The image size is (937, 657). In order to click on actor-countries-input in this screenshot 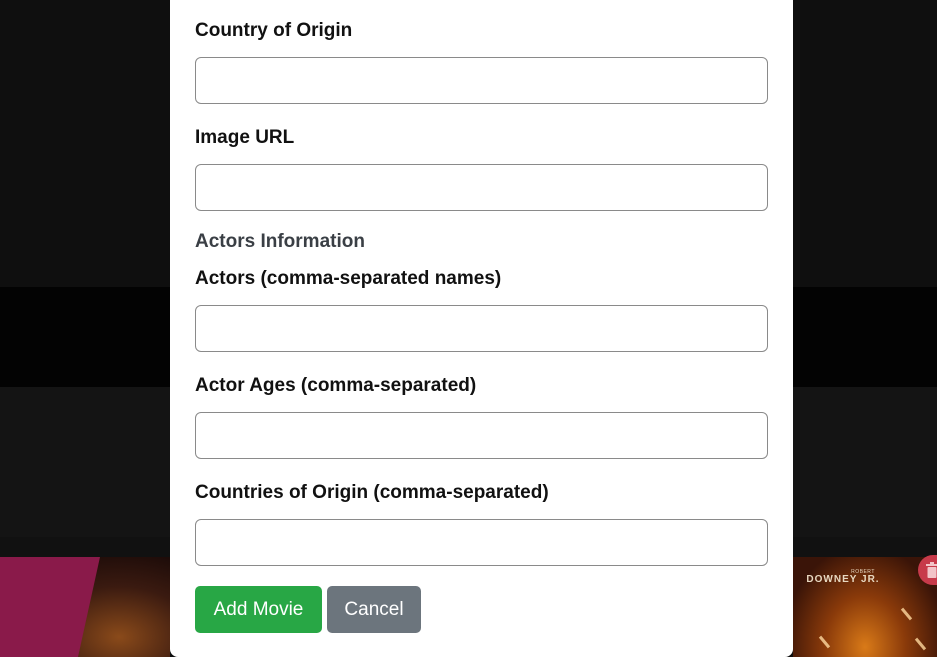, I will do `click(481, 542)`.